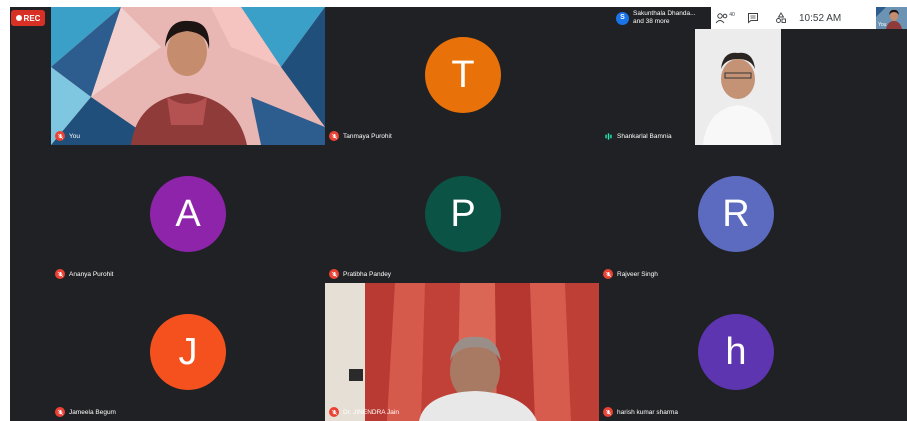 The width and height of the screenshot is (907, 421). I want to click on participant-name: Tanmaya Purohit, so click(367, 136).